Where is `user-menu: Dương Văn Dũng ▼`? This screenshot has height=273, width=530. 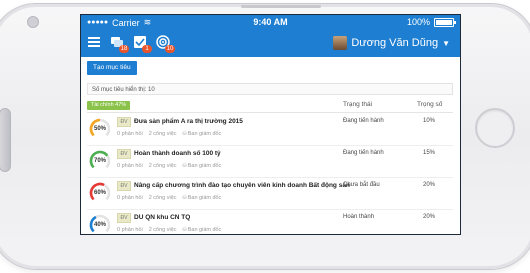
user-menu: Dương Văn Dũng ▼ is located at coordinates (391, 43).